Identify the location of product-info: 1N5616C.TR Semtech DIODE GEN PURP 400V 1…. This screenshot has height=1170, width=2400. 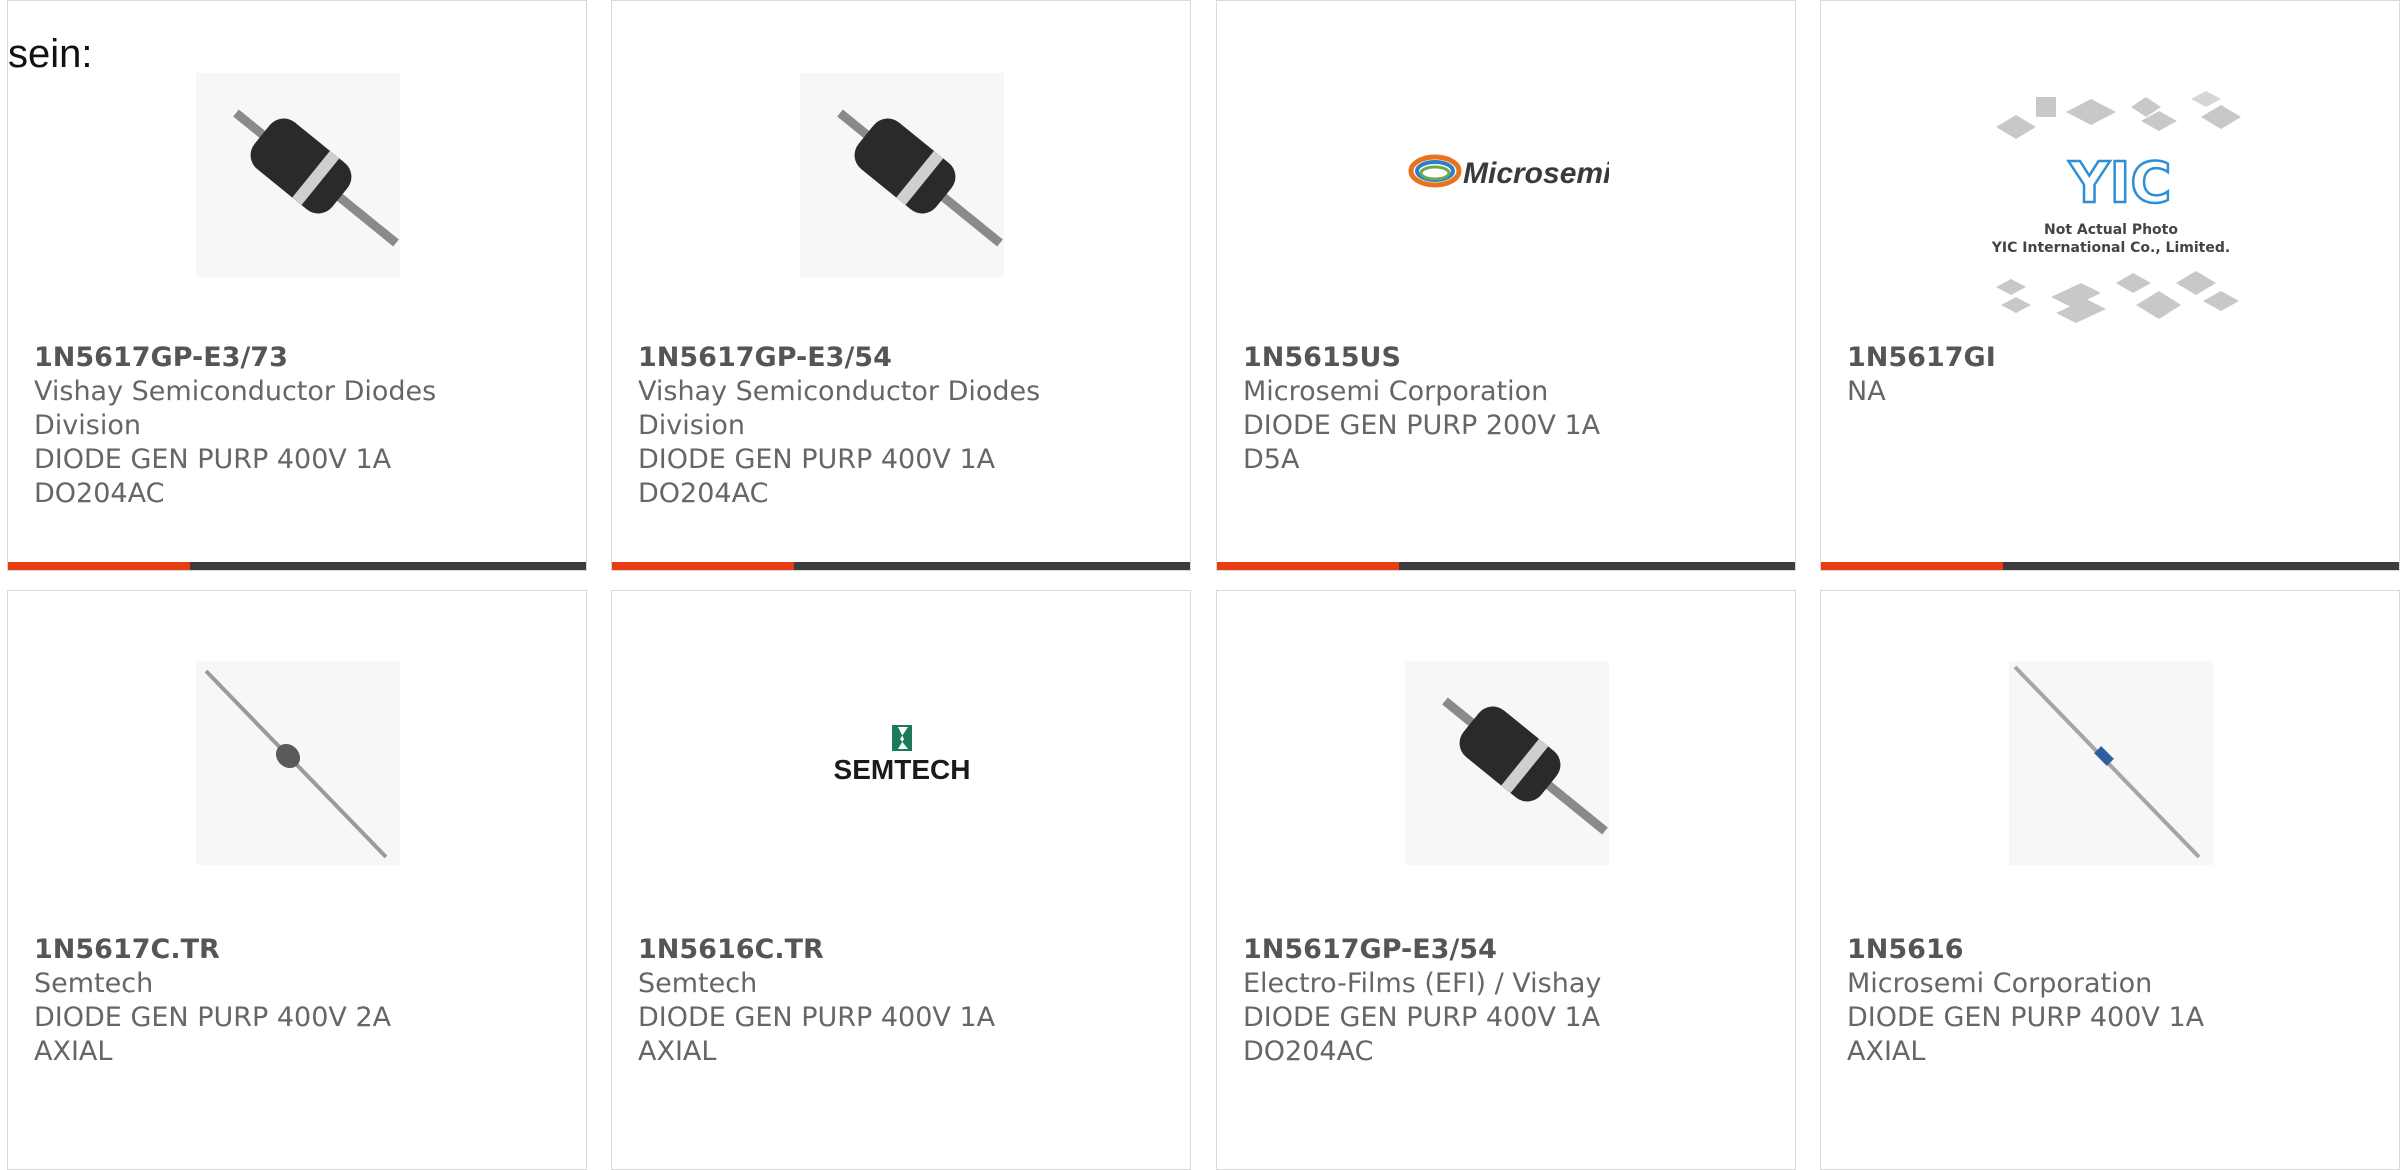
(848, 1001).